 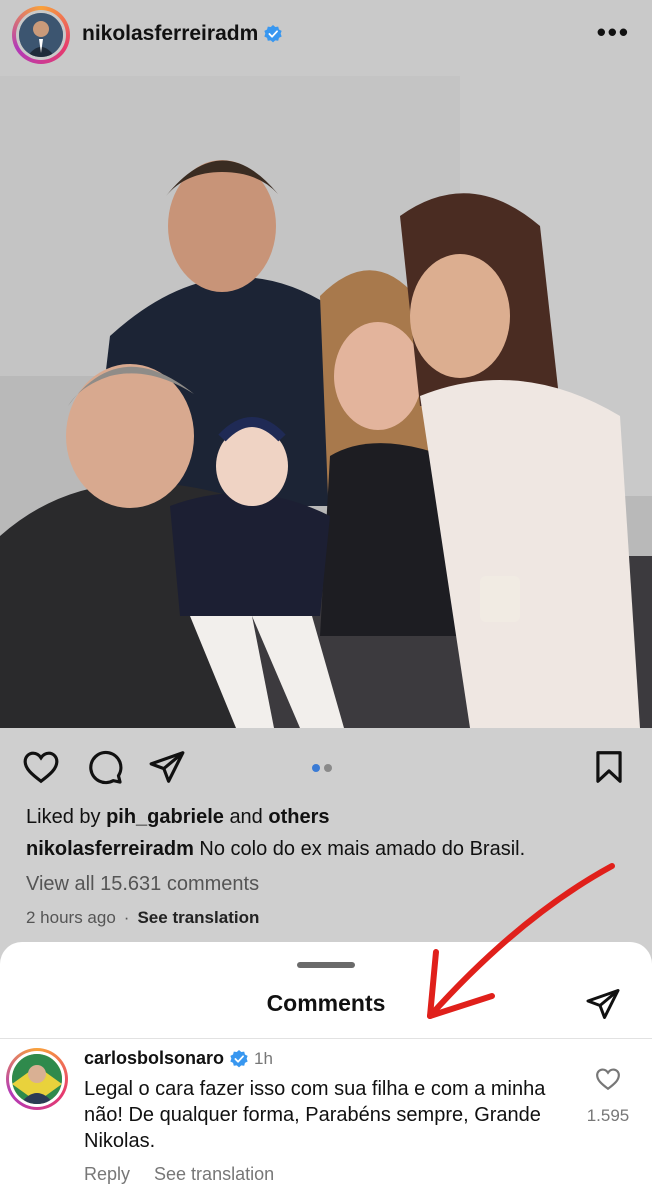 I want to click on post-header: nikolasferreiradm •••, so click(x=326, y=38).